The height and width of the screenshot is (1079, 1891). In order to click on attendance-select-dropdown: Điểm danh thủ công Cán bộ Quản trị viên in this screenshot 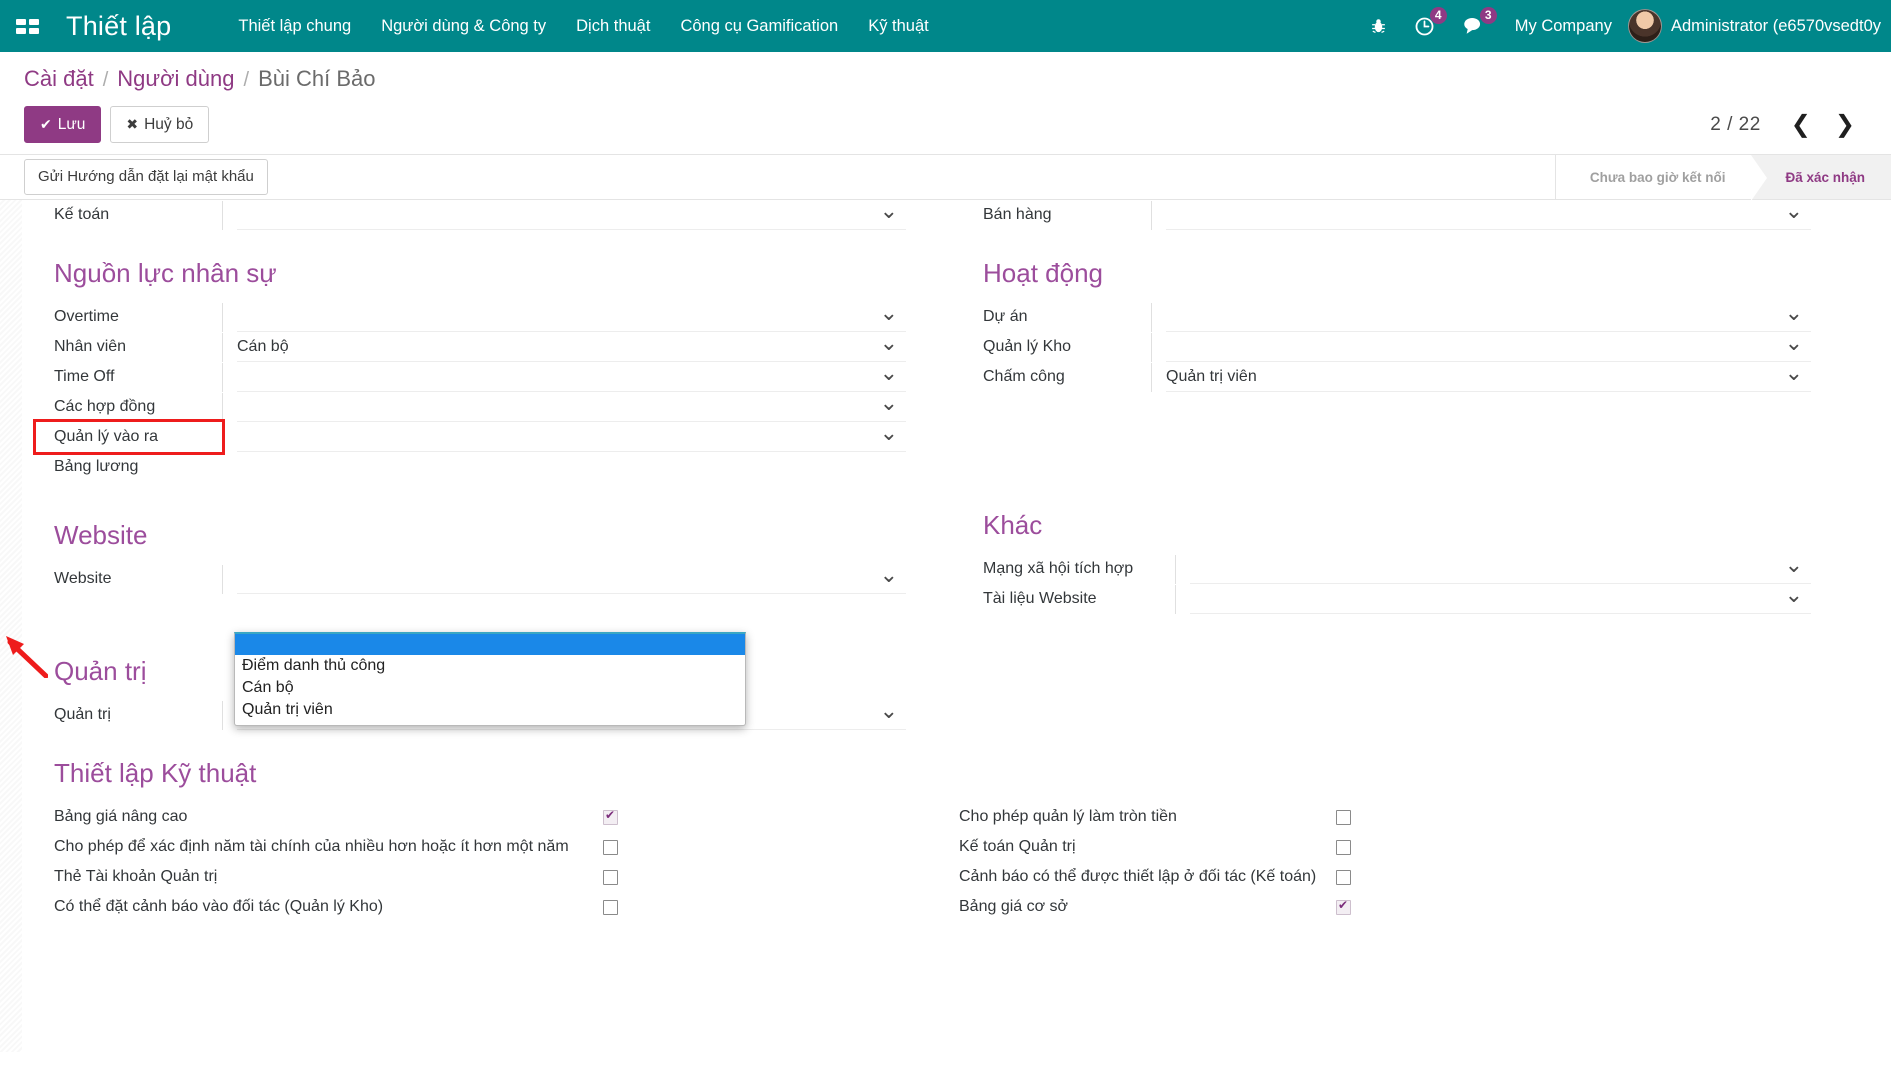, I will do `click(490, 679)`.